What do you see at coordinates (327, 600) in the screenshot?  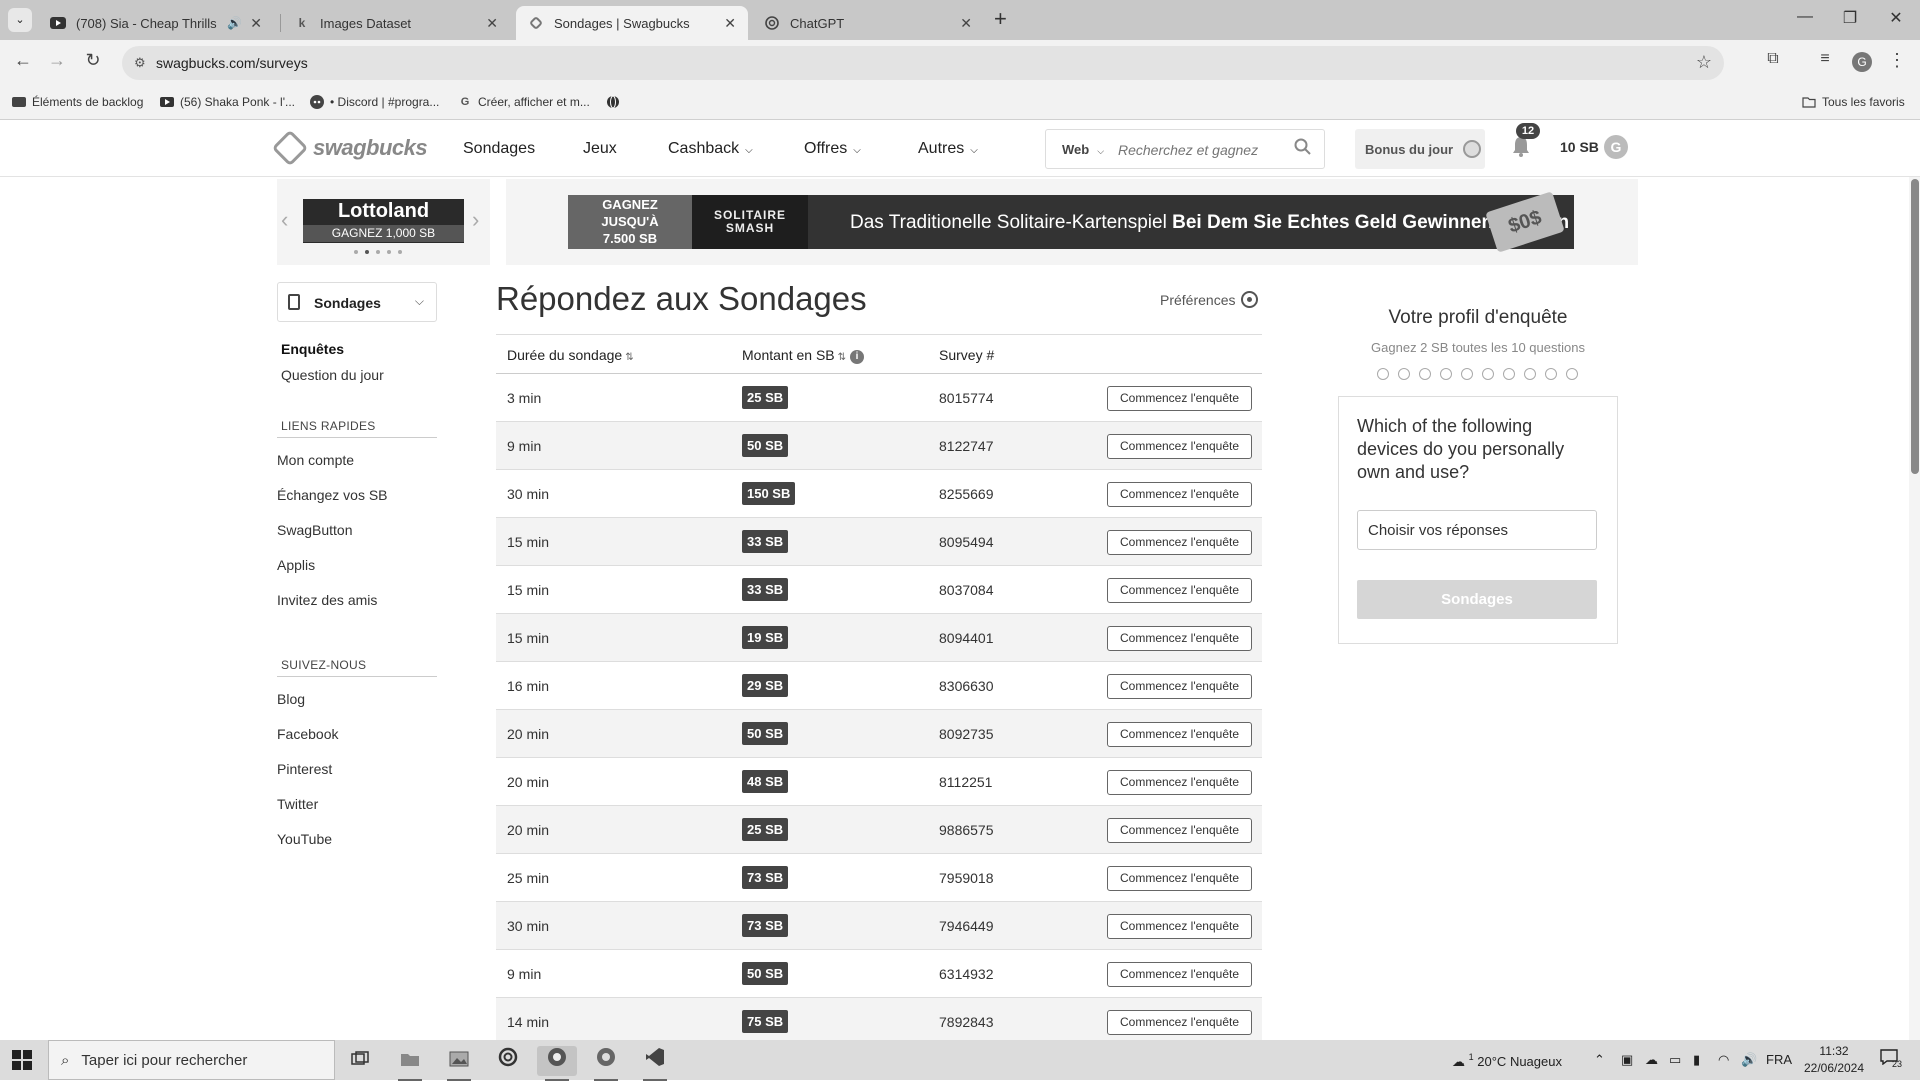 I see `quick-link: Invitez des amis` at bounding box center [327, 600].